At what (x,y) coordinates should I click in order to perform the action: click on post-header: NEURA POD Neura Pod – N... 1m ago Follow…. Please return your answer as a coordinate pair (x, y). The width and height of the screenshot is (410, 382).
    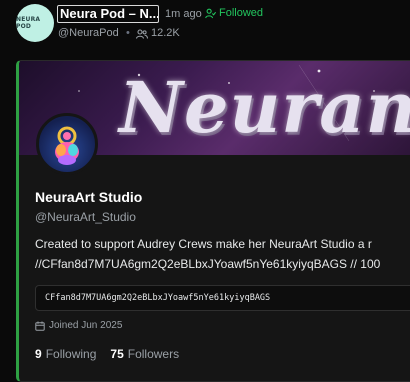
    Looking at the image, I should click on (205, 26).